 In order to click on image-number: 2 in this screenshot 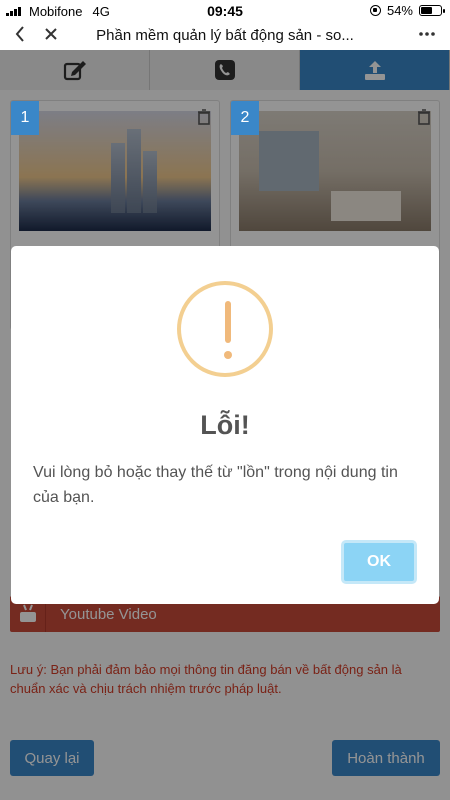, I will do `click(245, 118)`.